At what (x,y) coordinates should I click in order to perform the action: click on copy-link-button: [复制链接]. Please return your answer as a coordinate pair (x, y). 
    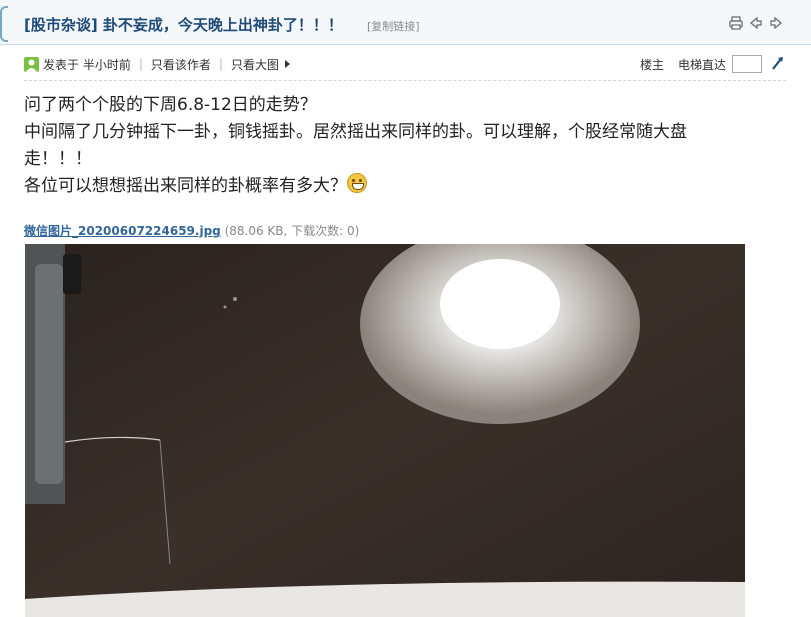
    Looking at the image, I should click on (393, 26).